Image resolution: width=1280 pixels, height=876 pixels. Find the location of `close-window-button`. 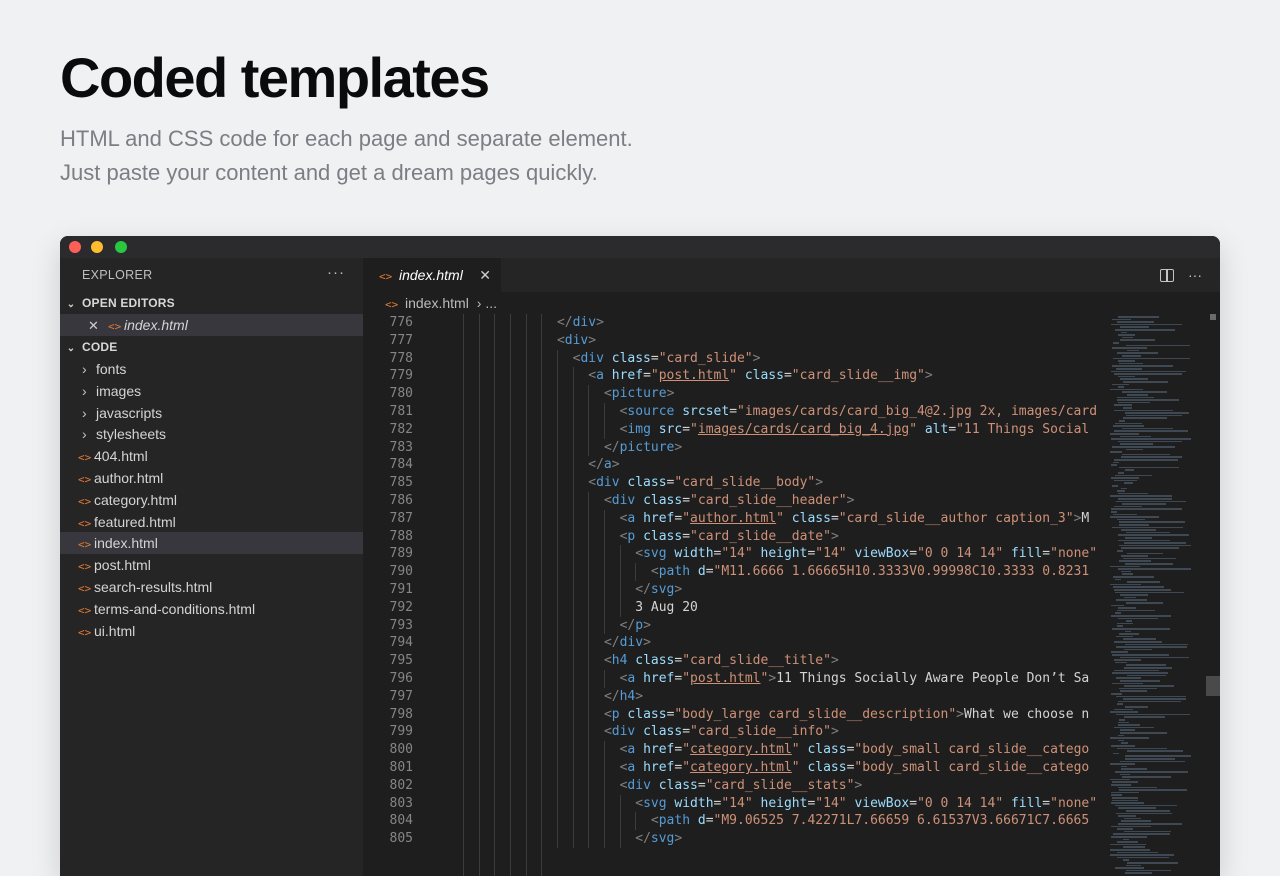

close-window-button is located at coordinates (75, 247).